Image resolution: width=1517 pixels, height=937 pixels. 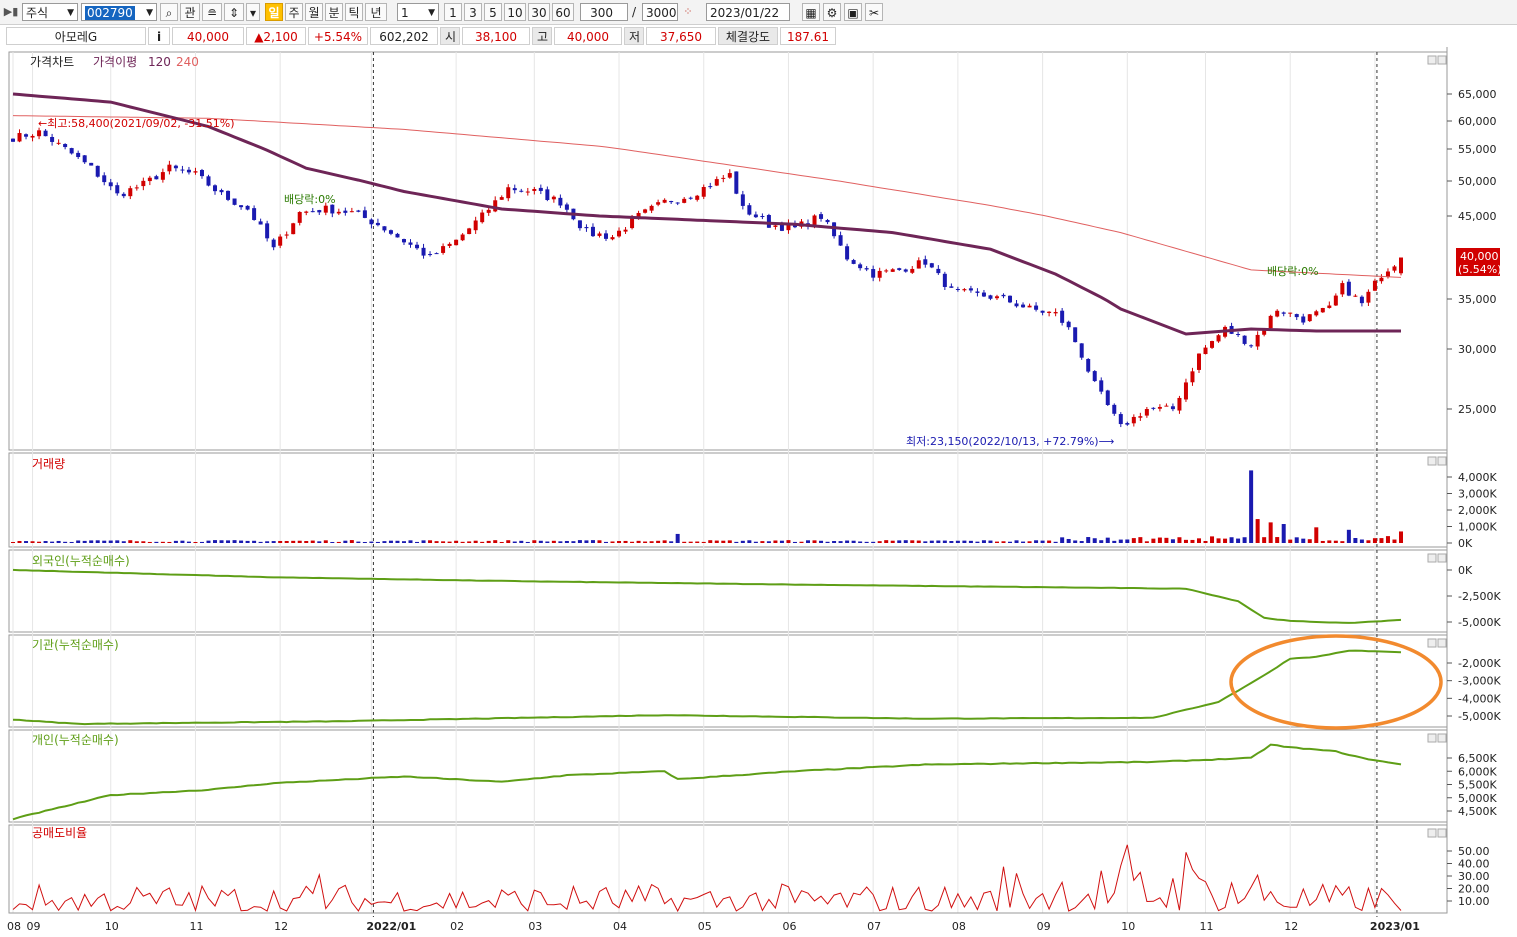 I want to click on foreign-axis-label: -5,000K, so click(x=1479, y=622).